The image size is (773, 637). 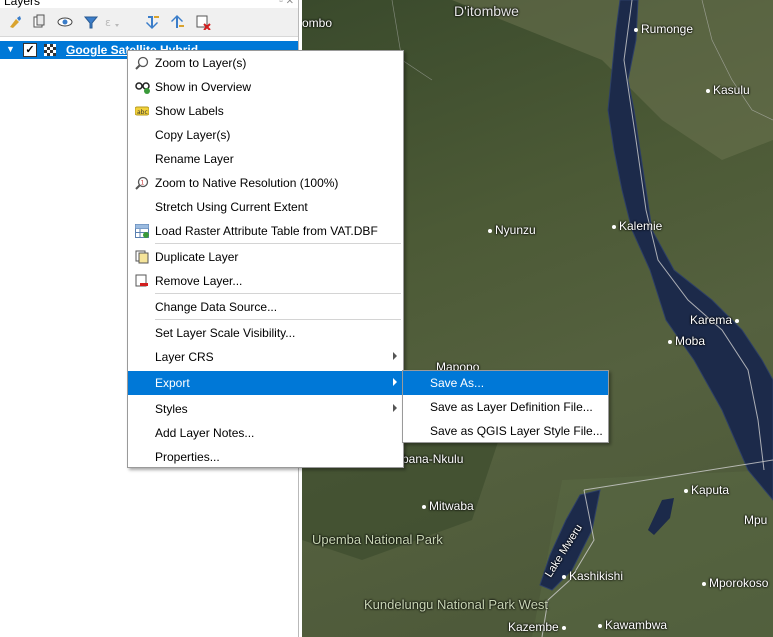 What do you see at coordinates (637, 226) in the screenshot?
I see `place-label: Kalemie` at bounding box center [637, 226].